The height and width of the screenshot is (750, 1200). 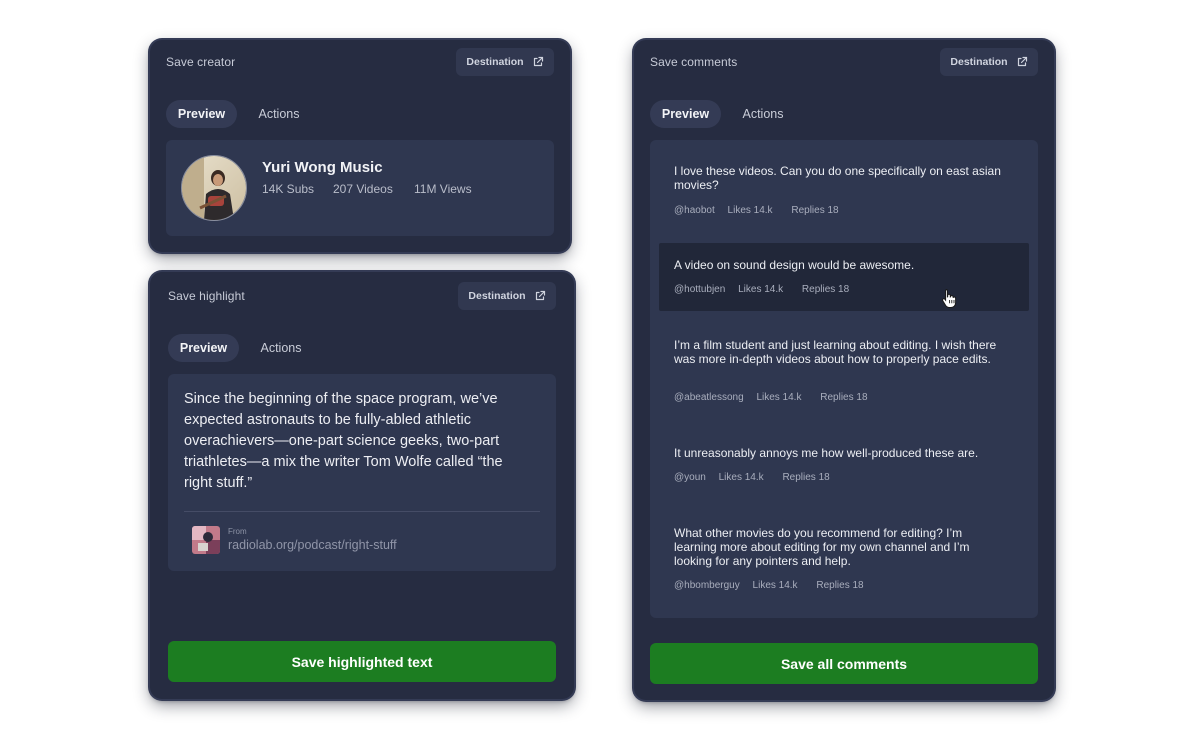 I want to click on source-link: radiolab.org/podcast/right-stuff, so click(x=312, y=545).